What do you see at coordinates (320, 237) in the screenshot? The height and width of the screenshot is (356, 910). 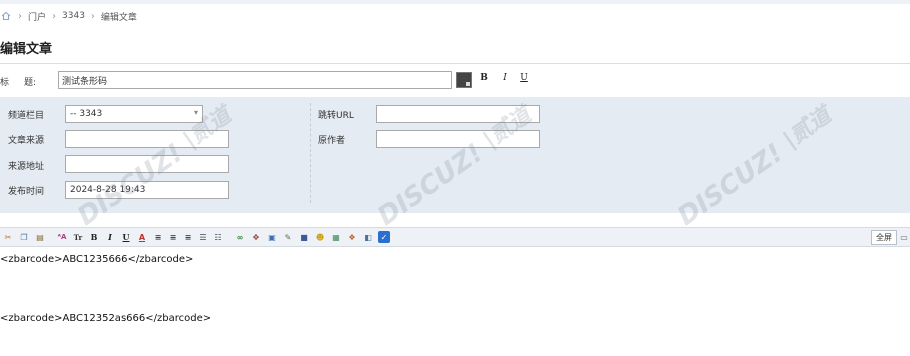 I see `emoticon-icon: ☻` at bounding box center [320, 237].